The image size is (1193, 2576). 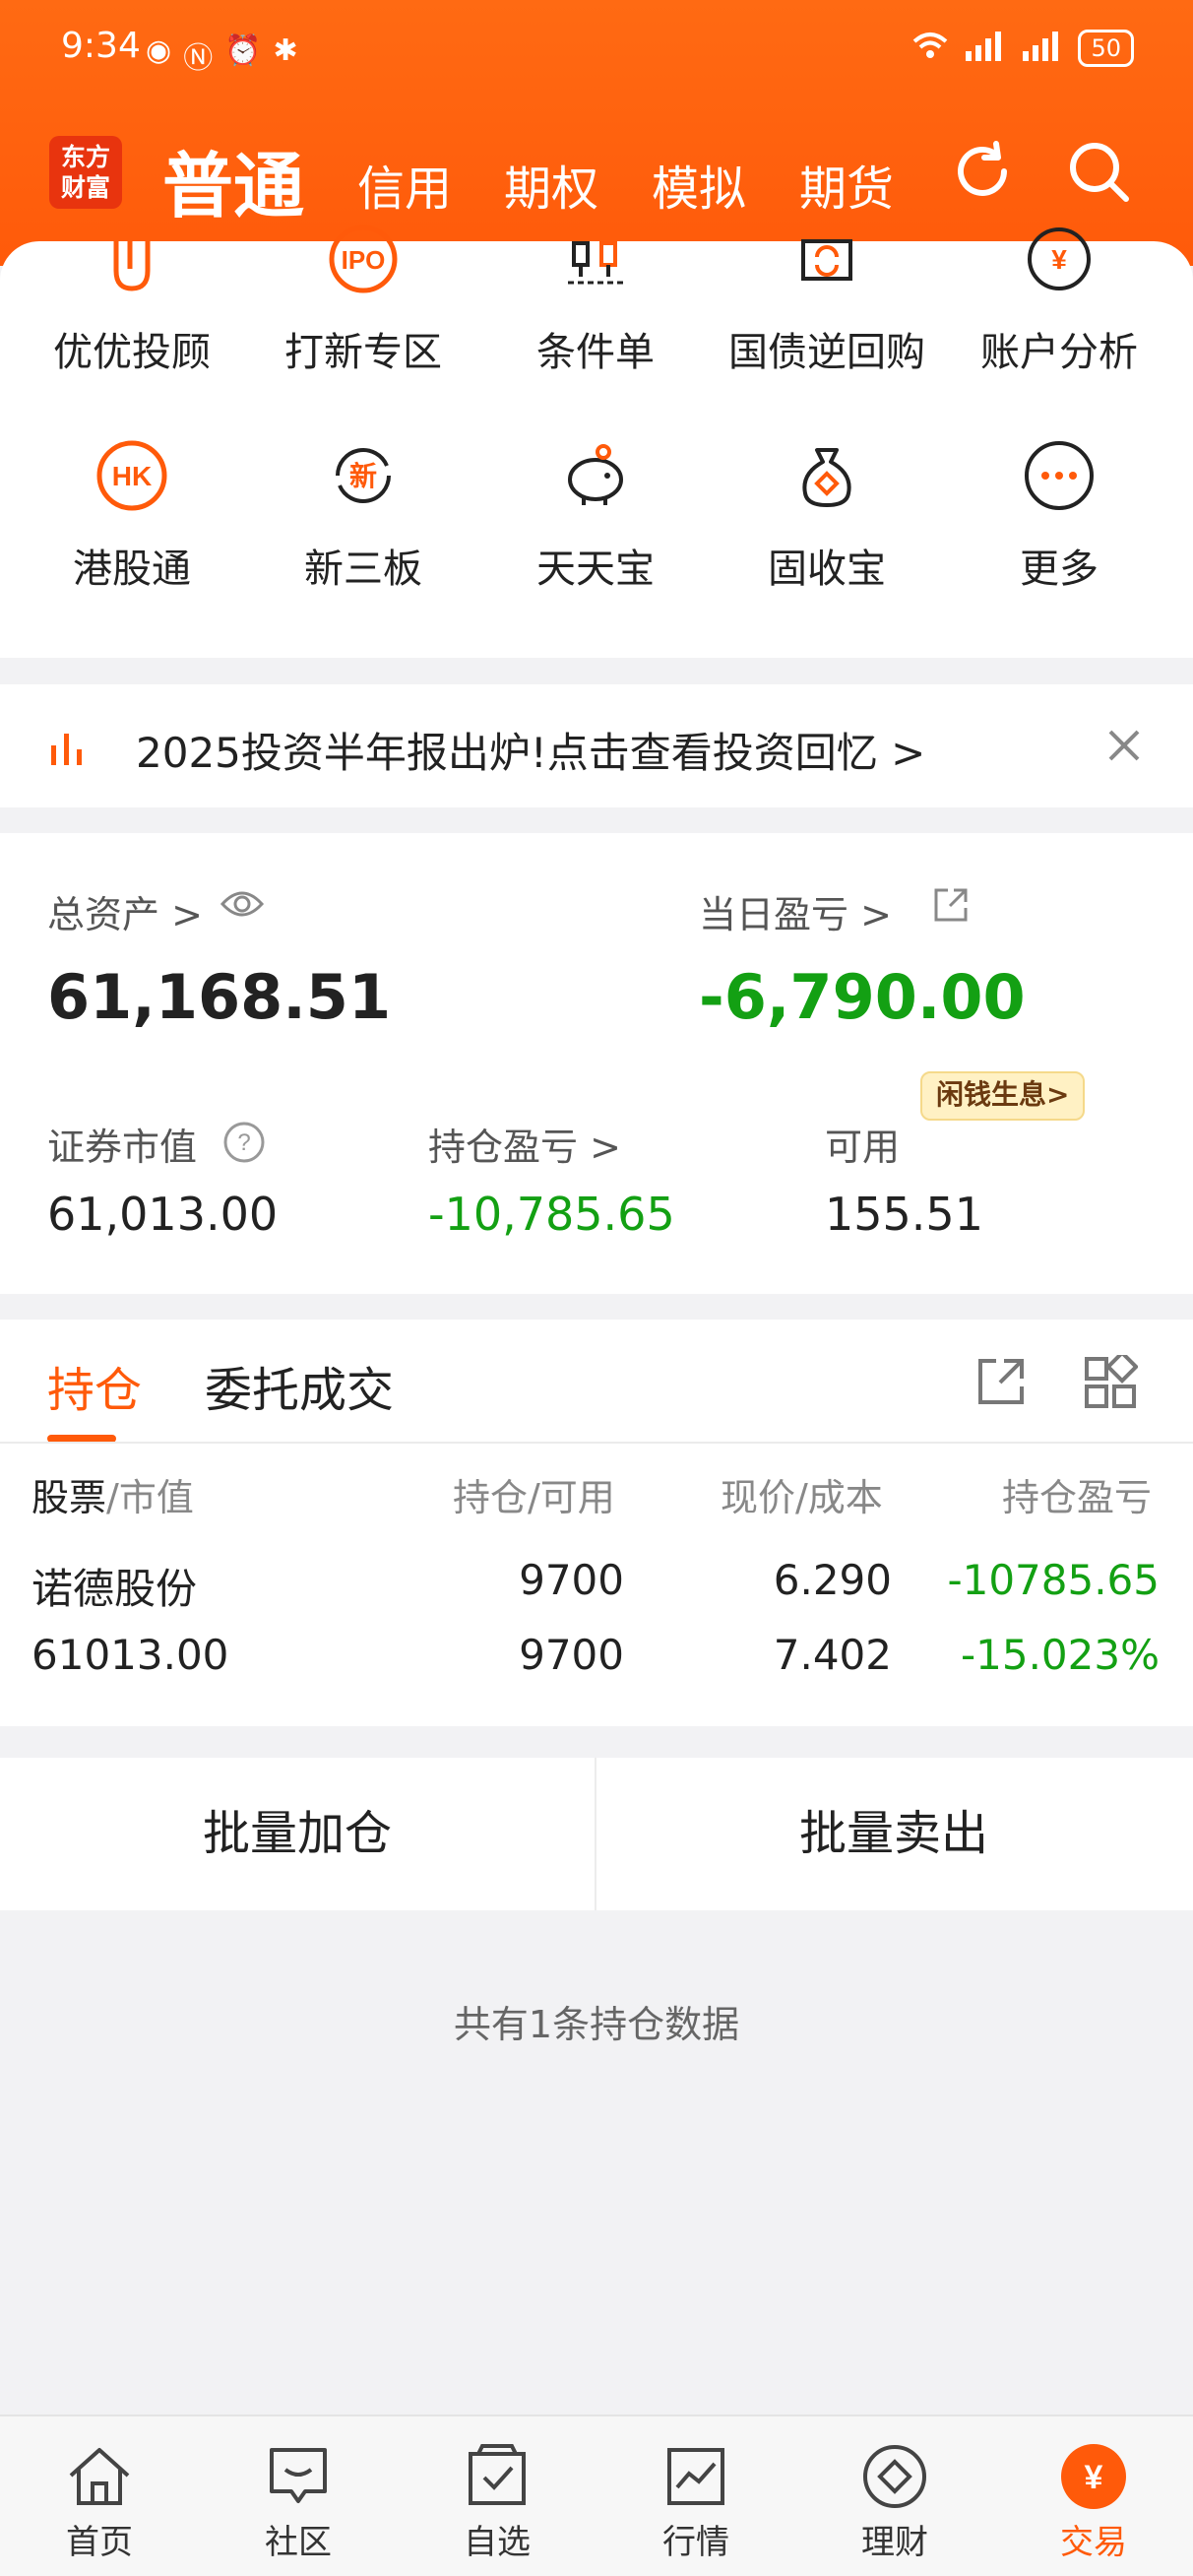 I want to click on alarm-icon: ⏰, so click(x=243, y=50).